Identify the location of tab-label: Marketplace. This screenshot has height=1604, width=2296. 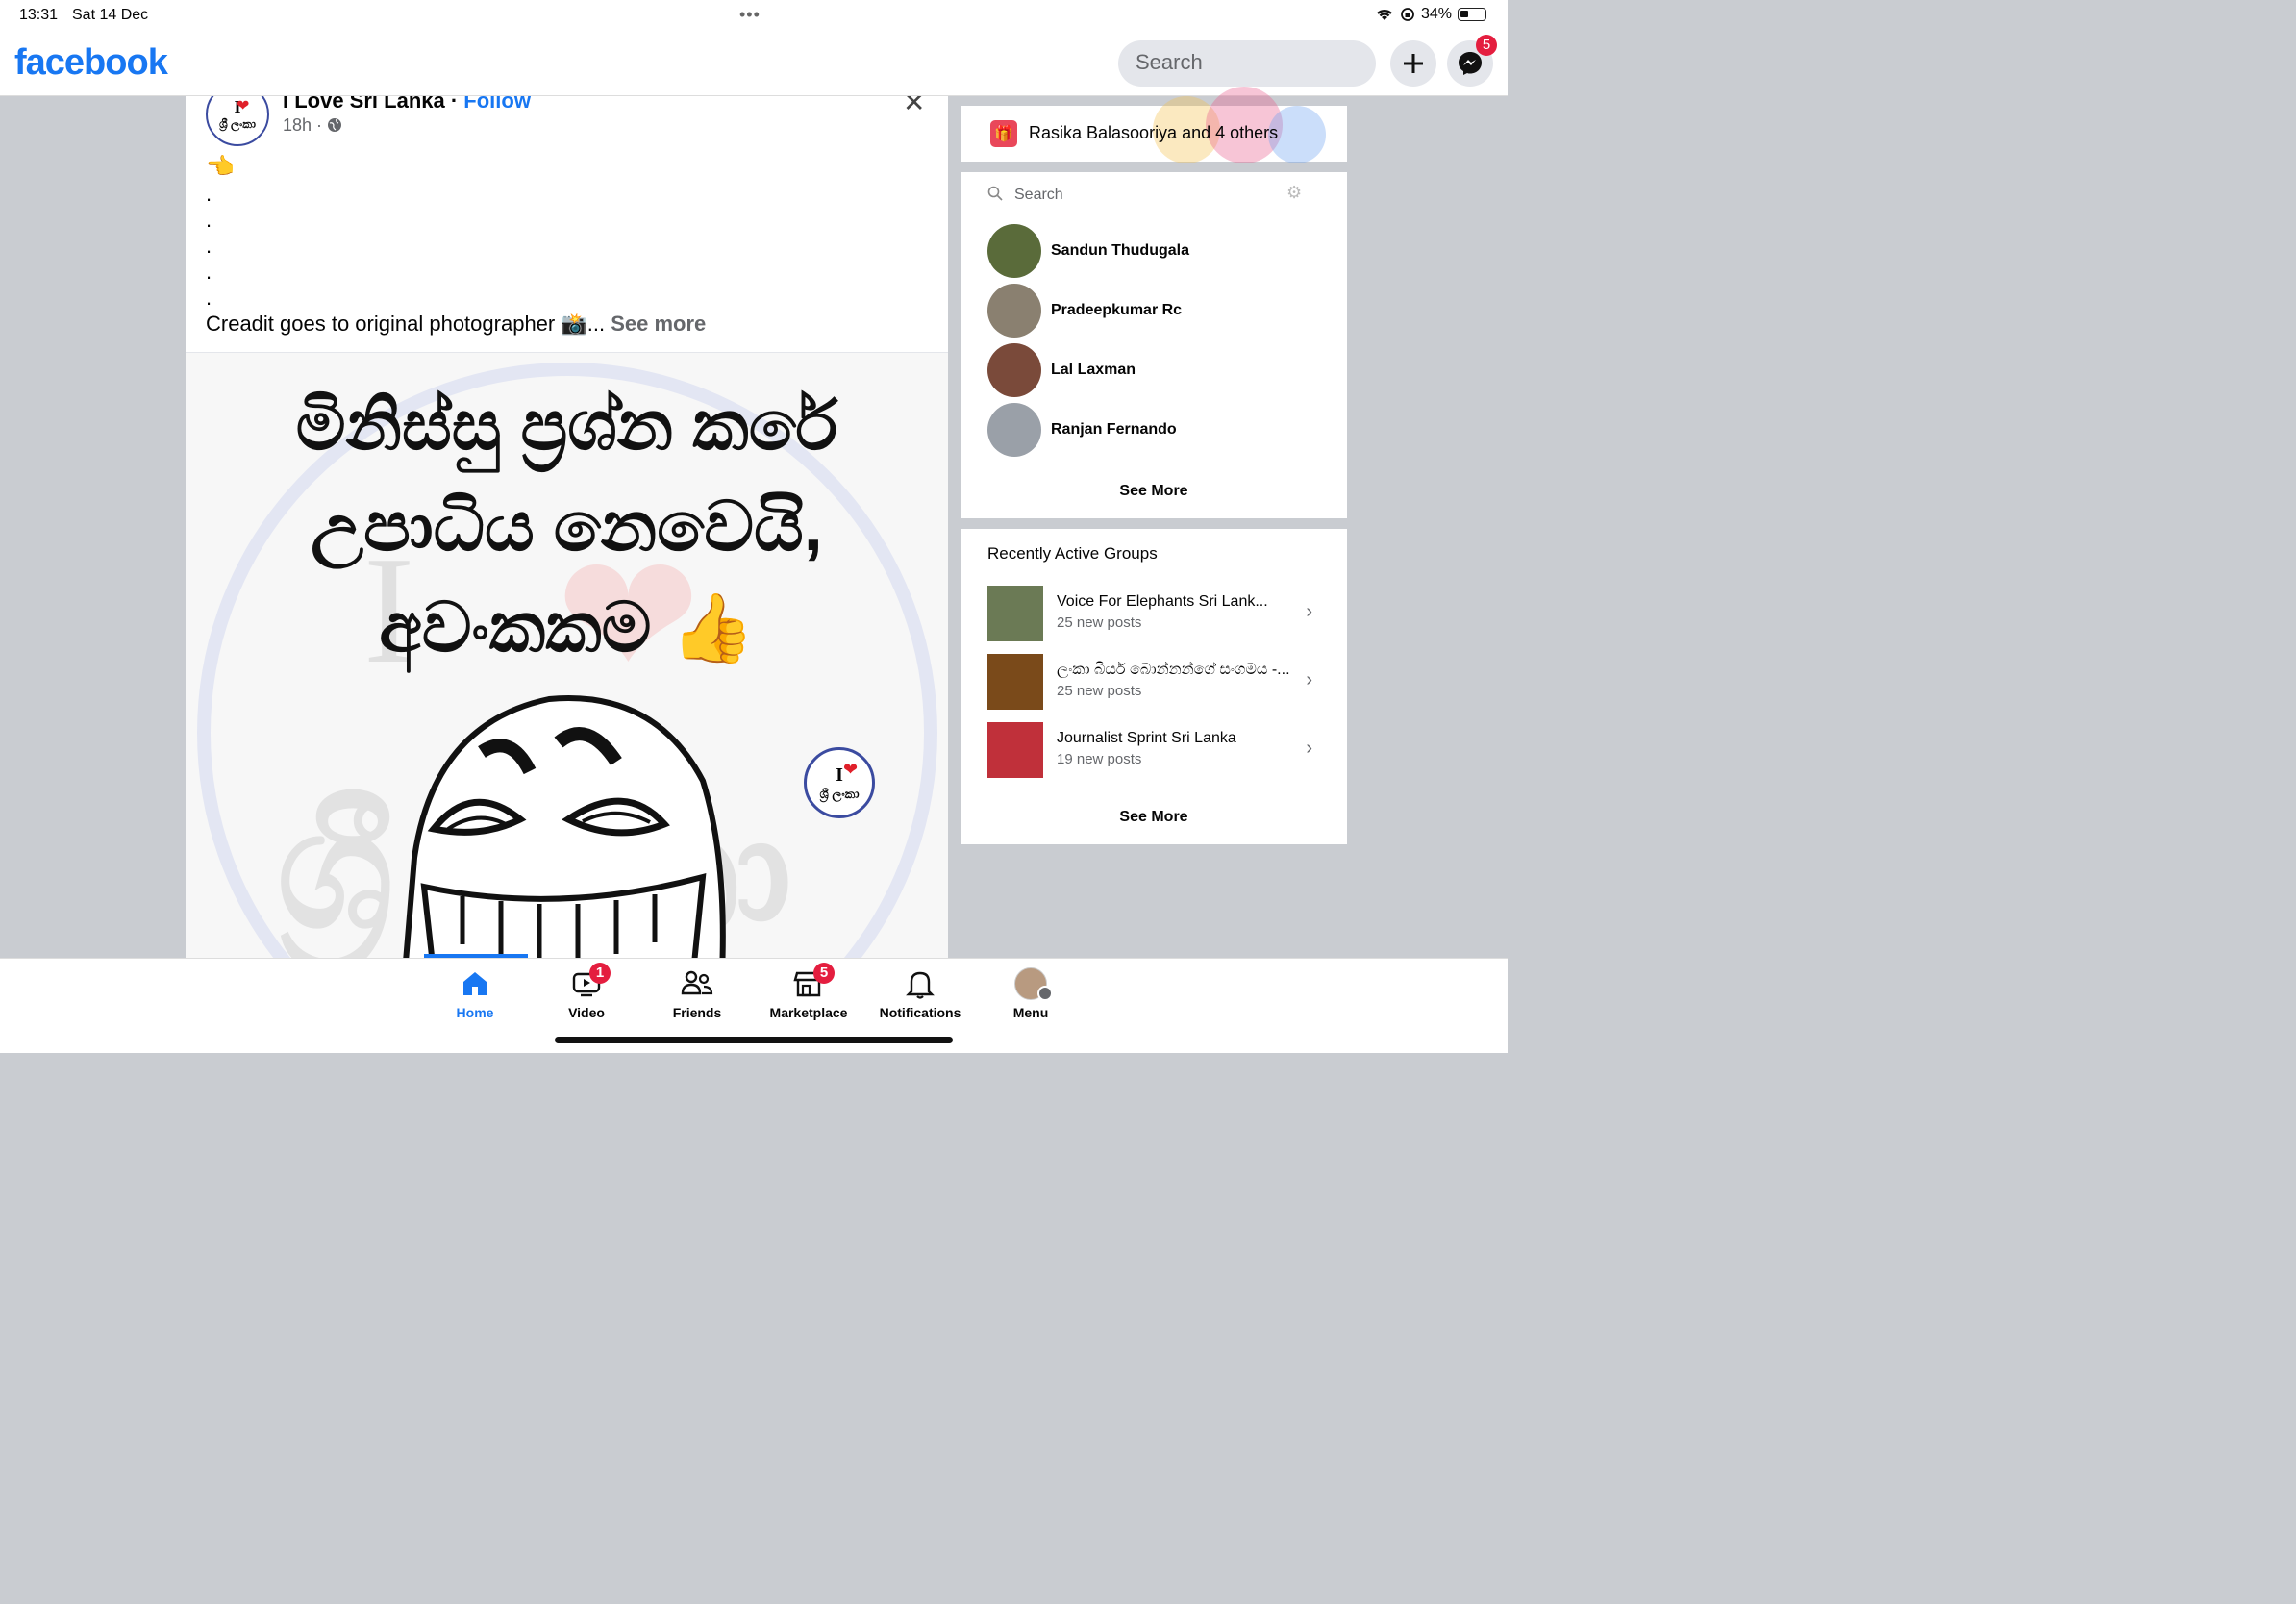
(808, 1012).